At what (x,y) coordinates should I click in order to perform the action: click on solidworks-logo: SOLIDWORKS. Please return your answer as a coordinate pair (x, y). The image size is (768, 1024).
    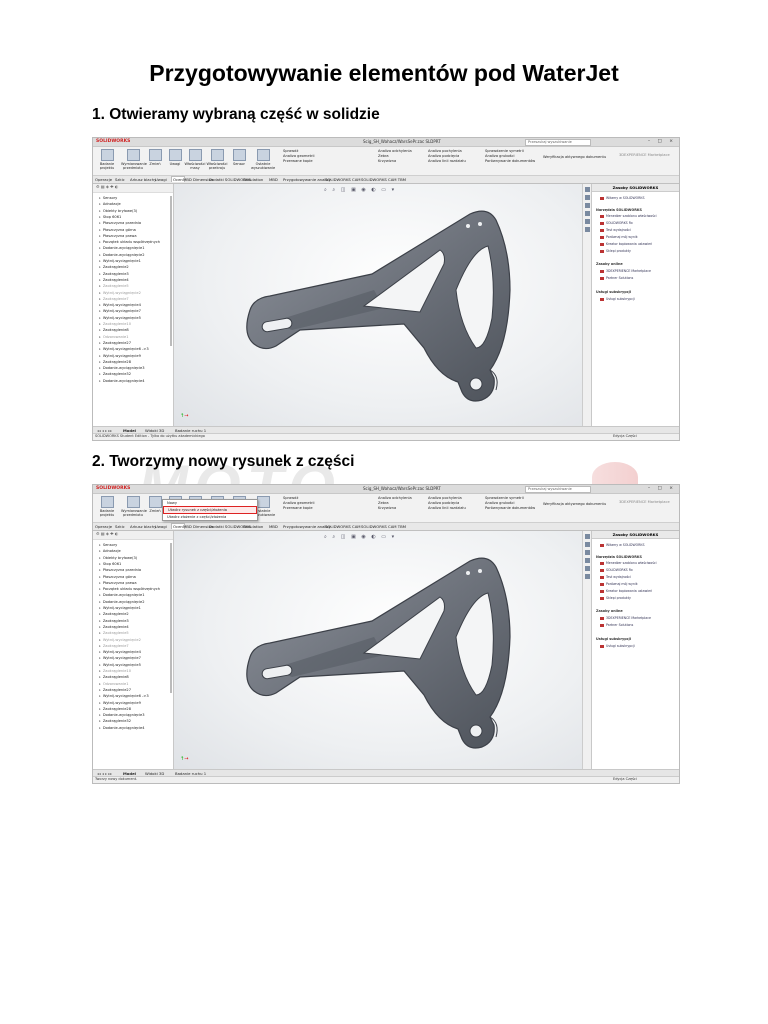
    Looking at the image, I should click on (113, 488).